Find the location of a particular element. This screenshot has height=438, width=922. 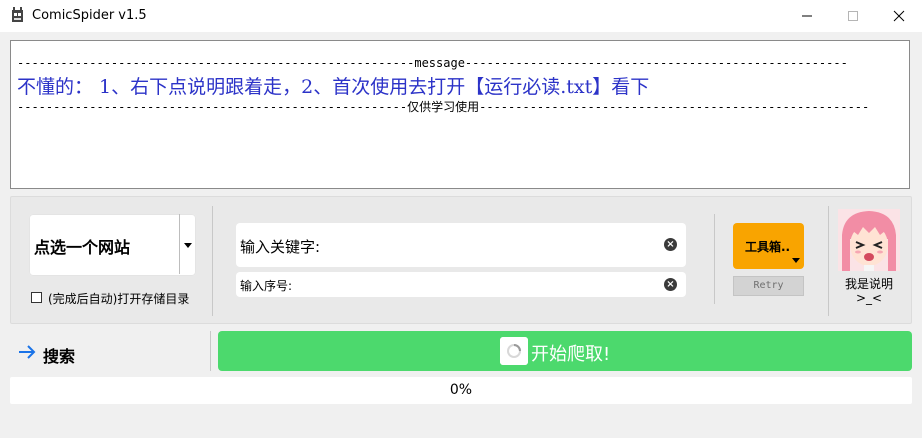

panel-divider-middle is located at coordinates (714, 259).